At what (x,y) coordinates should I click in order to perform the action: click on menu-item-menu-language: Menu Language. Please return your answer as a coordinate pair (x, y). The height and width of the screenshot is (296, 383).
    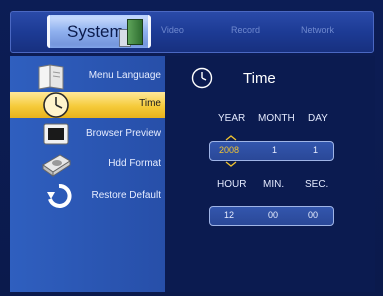
    Looking at the image, I should click on (87, 77).